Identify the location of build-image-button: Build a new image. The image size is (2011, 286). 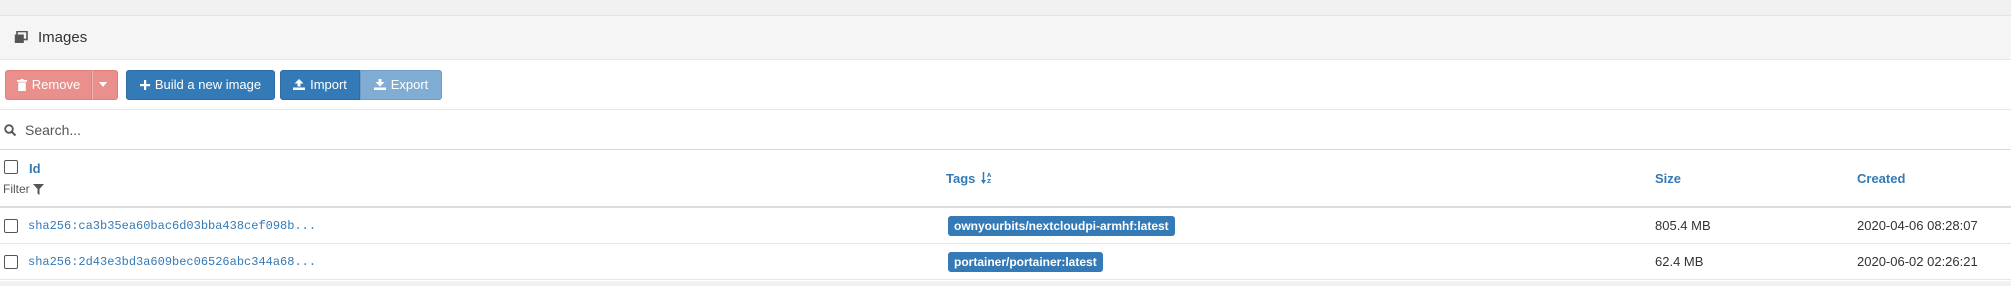
(200, 84).